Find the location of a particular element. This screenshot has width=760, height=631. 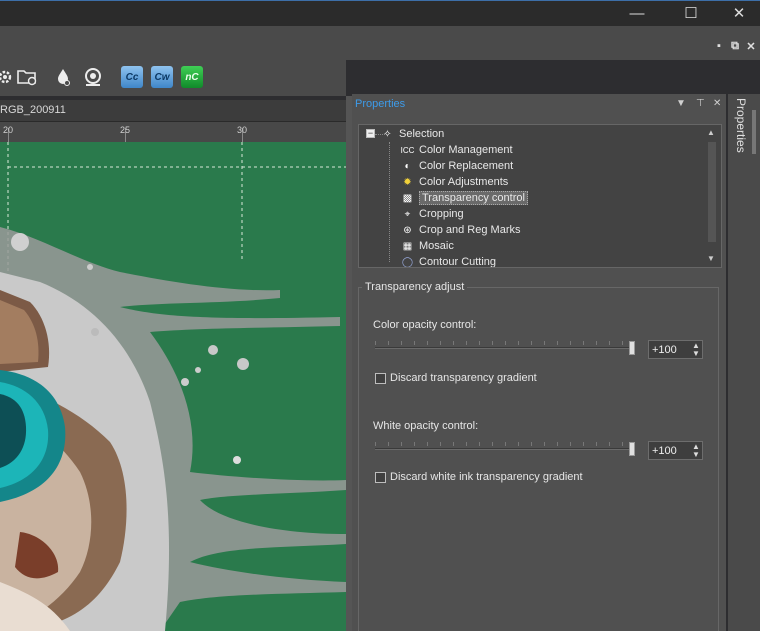

white-opacity-thumb is located at coordinates (632, 449).